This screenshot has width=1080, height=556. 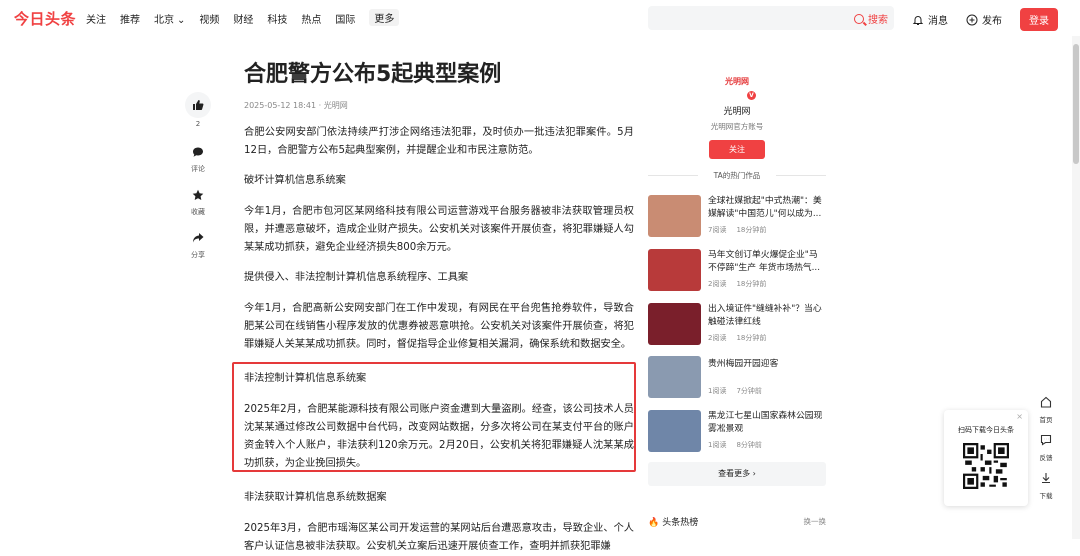 I want to click on nav-more-button: 更多, so click(x=384, y=17).